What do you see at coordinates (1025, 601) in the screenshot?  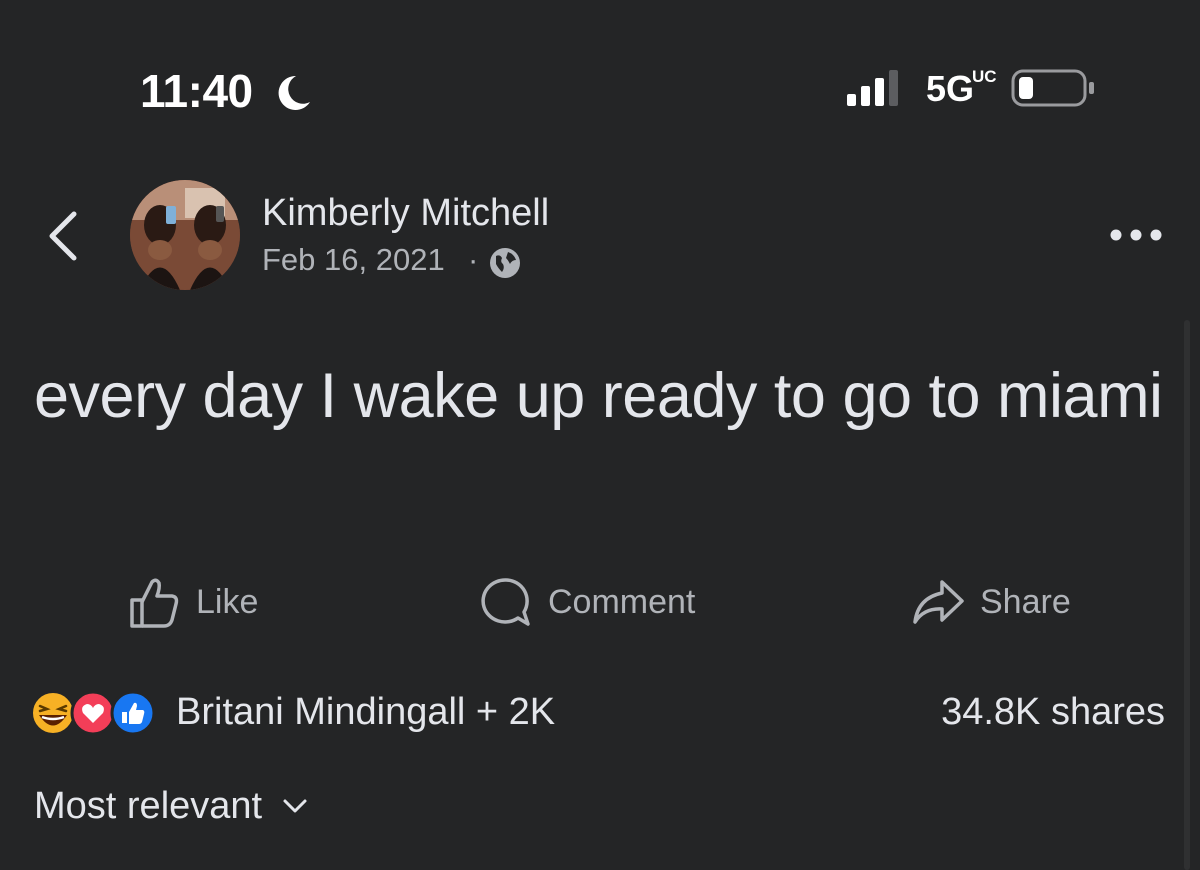 I see `share-label: Share` at bounding box center [1025, 601].